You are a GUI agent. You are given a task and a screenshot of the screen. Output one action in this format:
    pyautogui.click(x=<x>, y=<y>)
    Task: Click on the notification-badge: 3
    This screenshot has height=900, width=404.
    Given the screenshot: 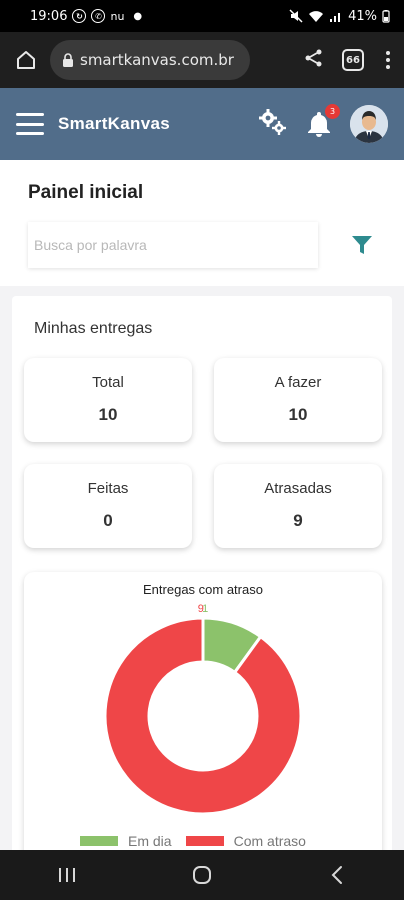 What is the action you would take?
    pyautogui.click(x=332, y=111)
    